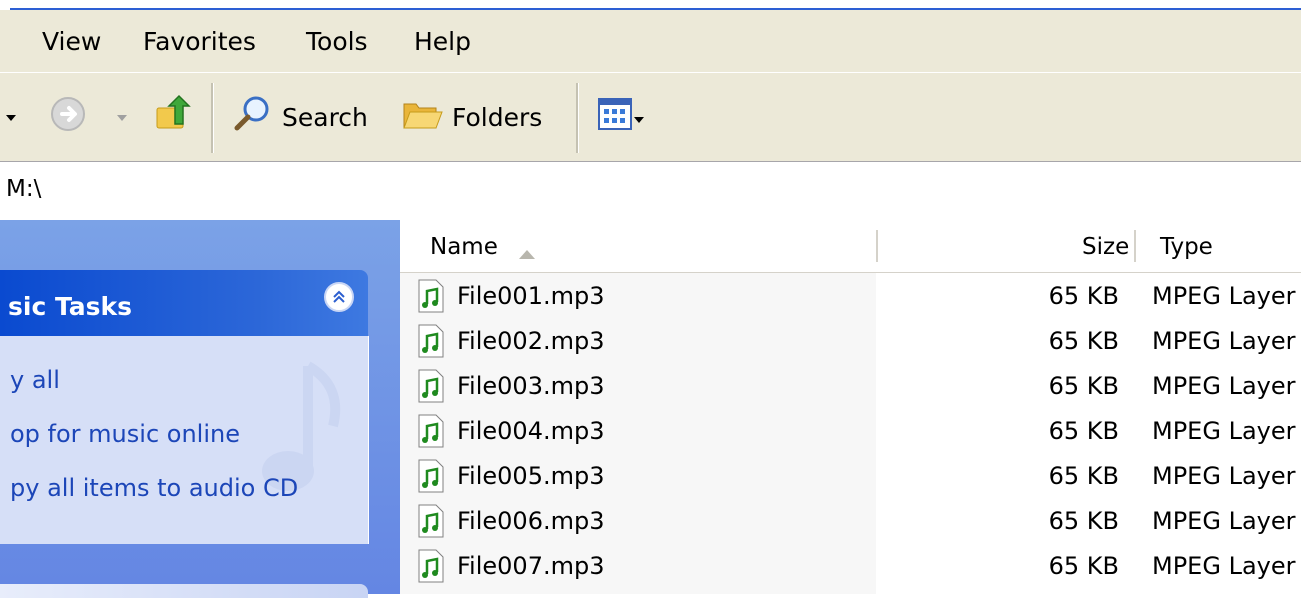  I want to click on folders-button: Folders, so click(472, 117).